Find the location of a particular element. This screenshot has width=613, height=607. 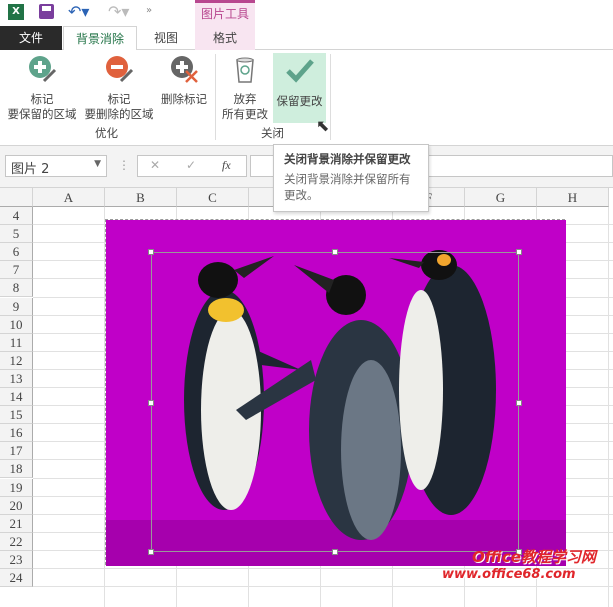

excel-icon: X is located at coordinates (16, 12).